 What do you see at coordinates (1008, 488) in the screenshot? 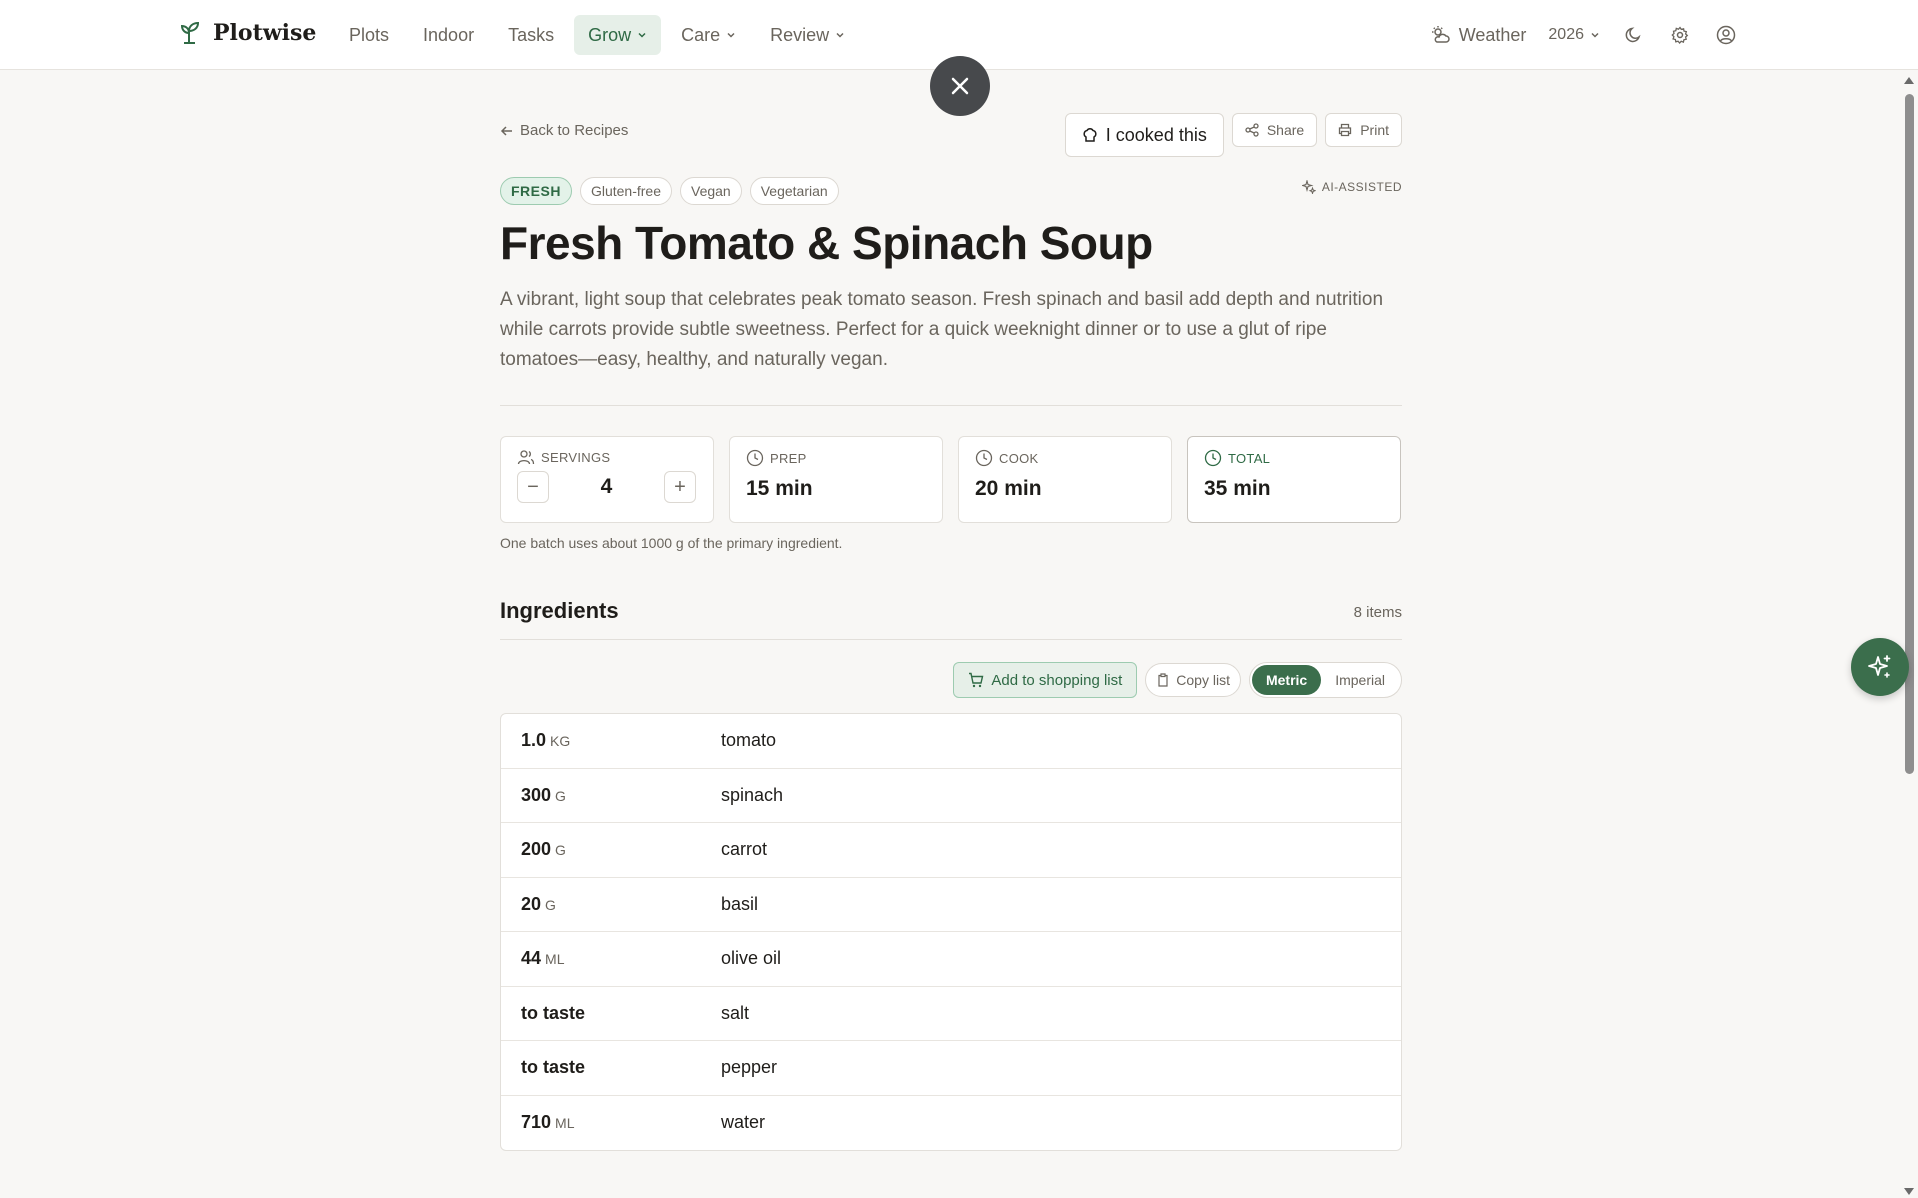
I see `cook-value: 20 min` at bounding box center [1008, 488].